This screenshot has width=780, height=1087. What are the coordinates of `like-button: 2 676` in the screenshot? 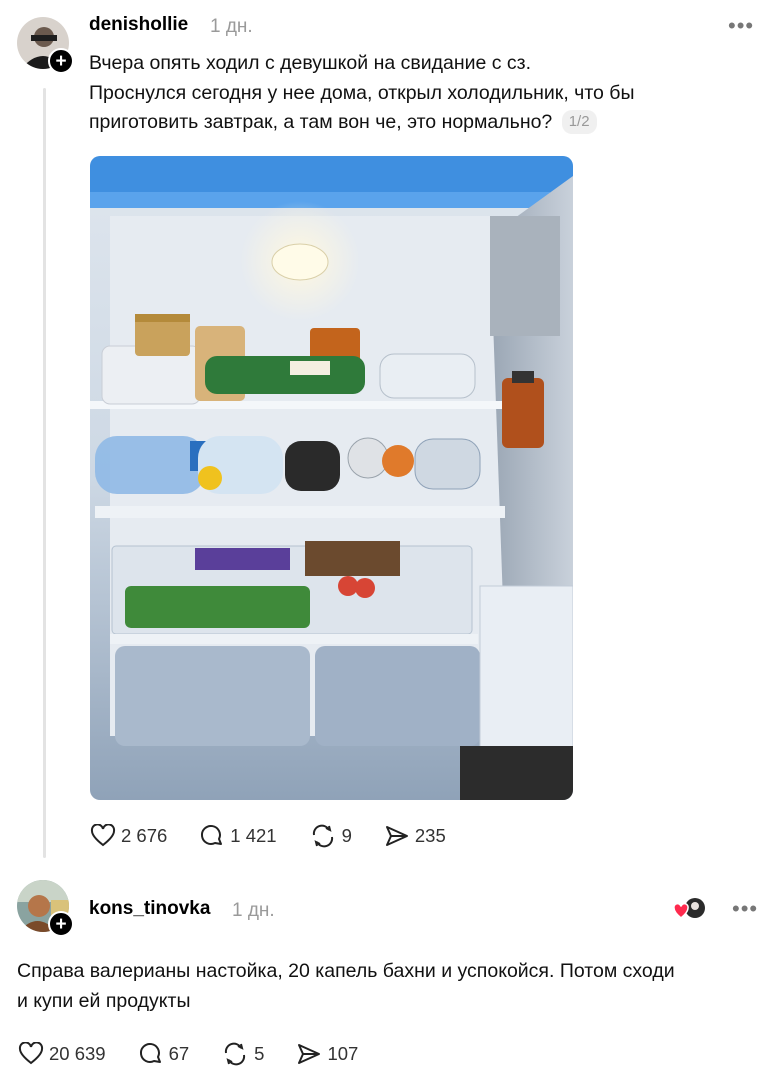 It's located at (128, 836).